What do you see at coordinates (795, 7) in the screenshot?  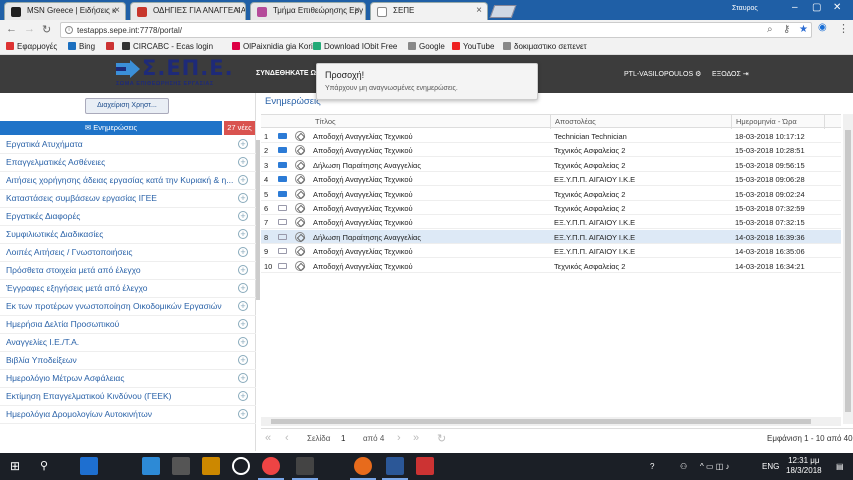 I see `minimize-icon: –` at bounding box center [795, 7].